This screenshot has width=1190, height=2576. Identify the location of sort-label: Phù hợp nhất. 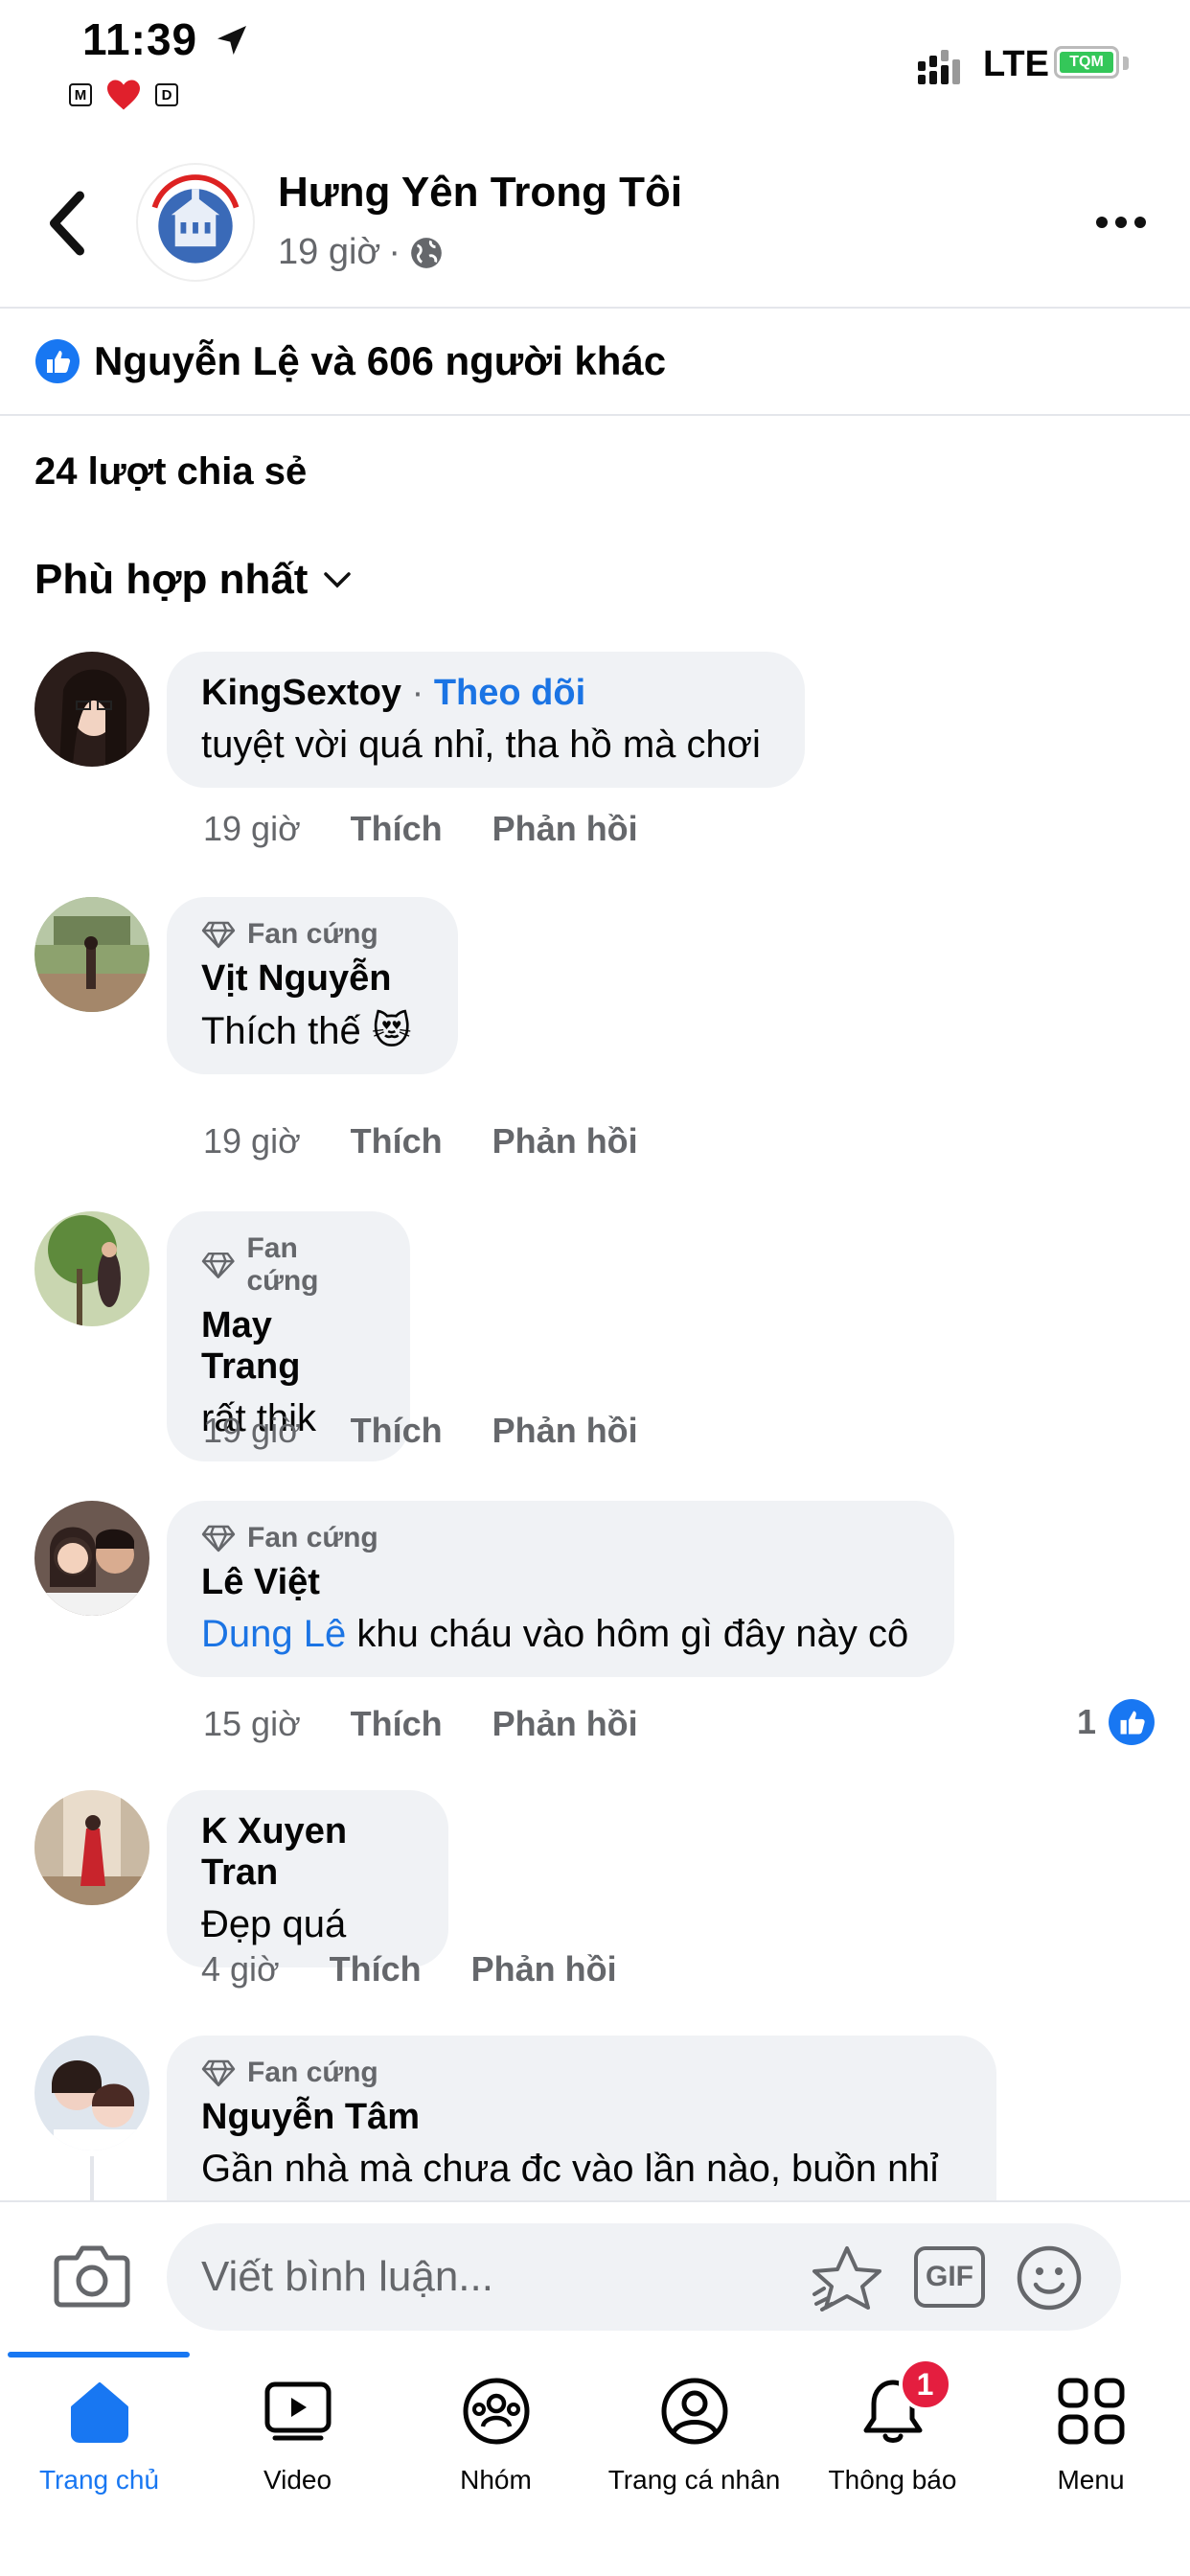
(171, 579).